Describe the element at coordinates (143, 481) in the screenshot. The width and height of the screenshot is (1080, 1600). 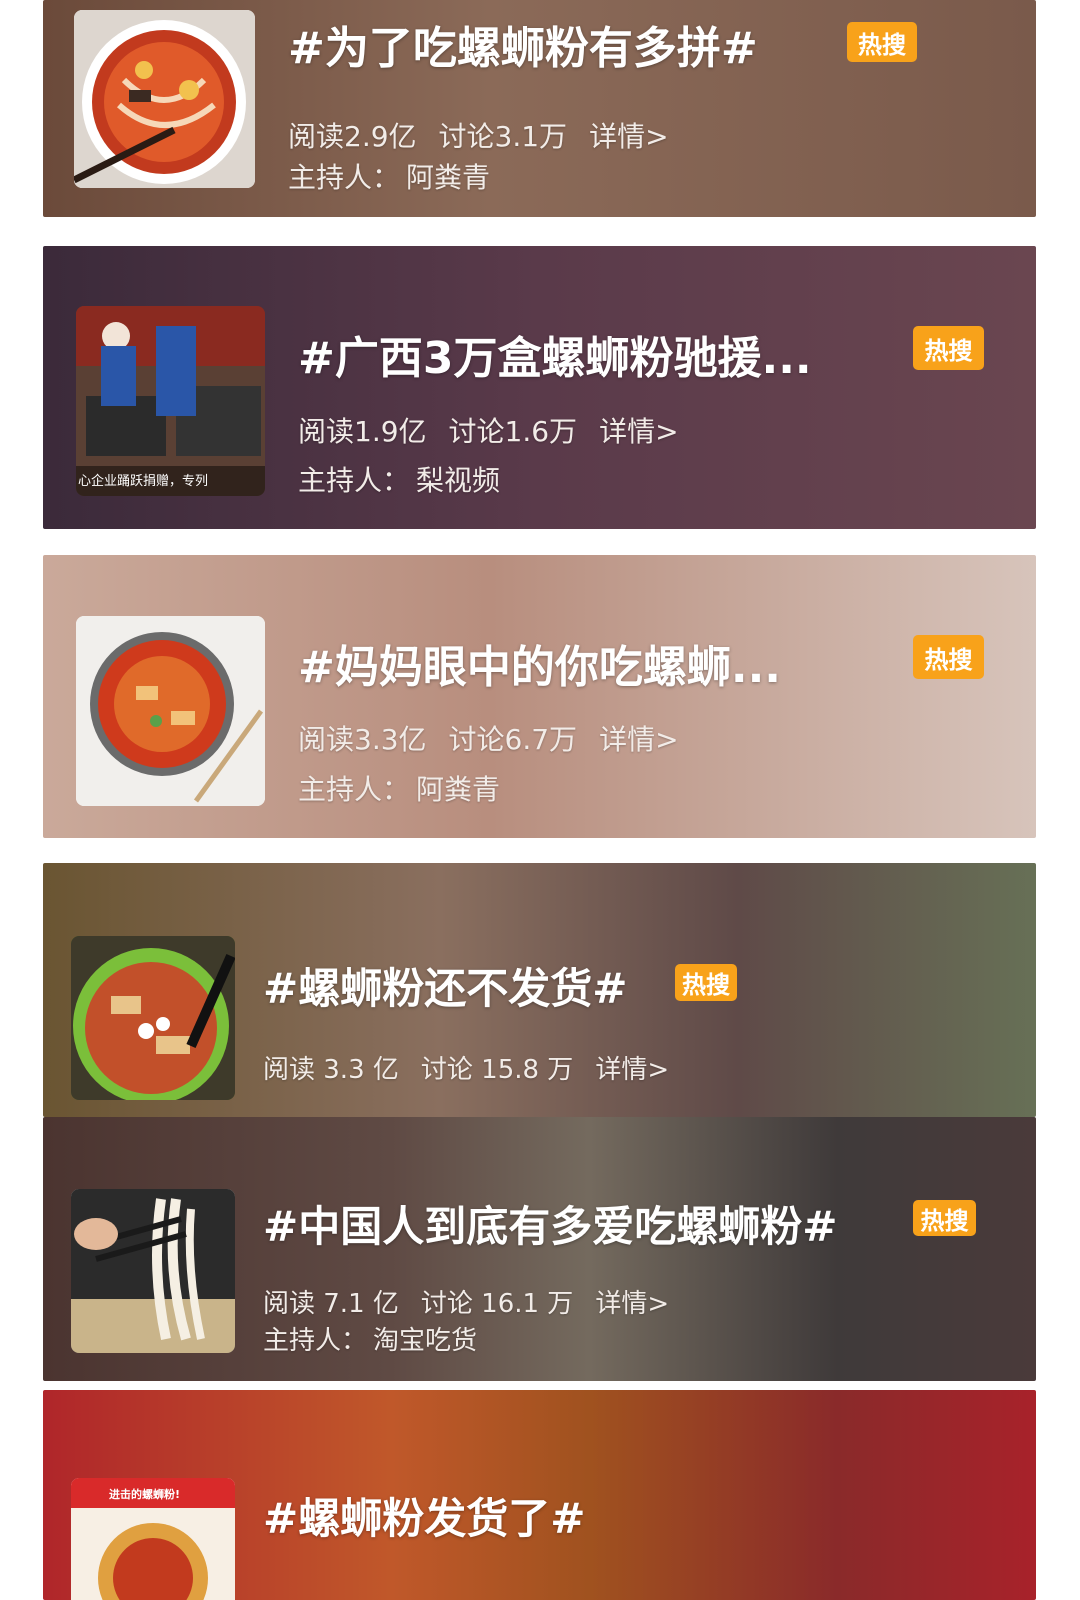
I see `thumb-caption: 心企业踊跃捐赠，专列` at that location.